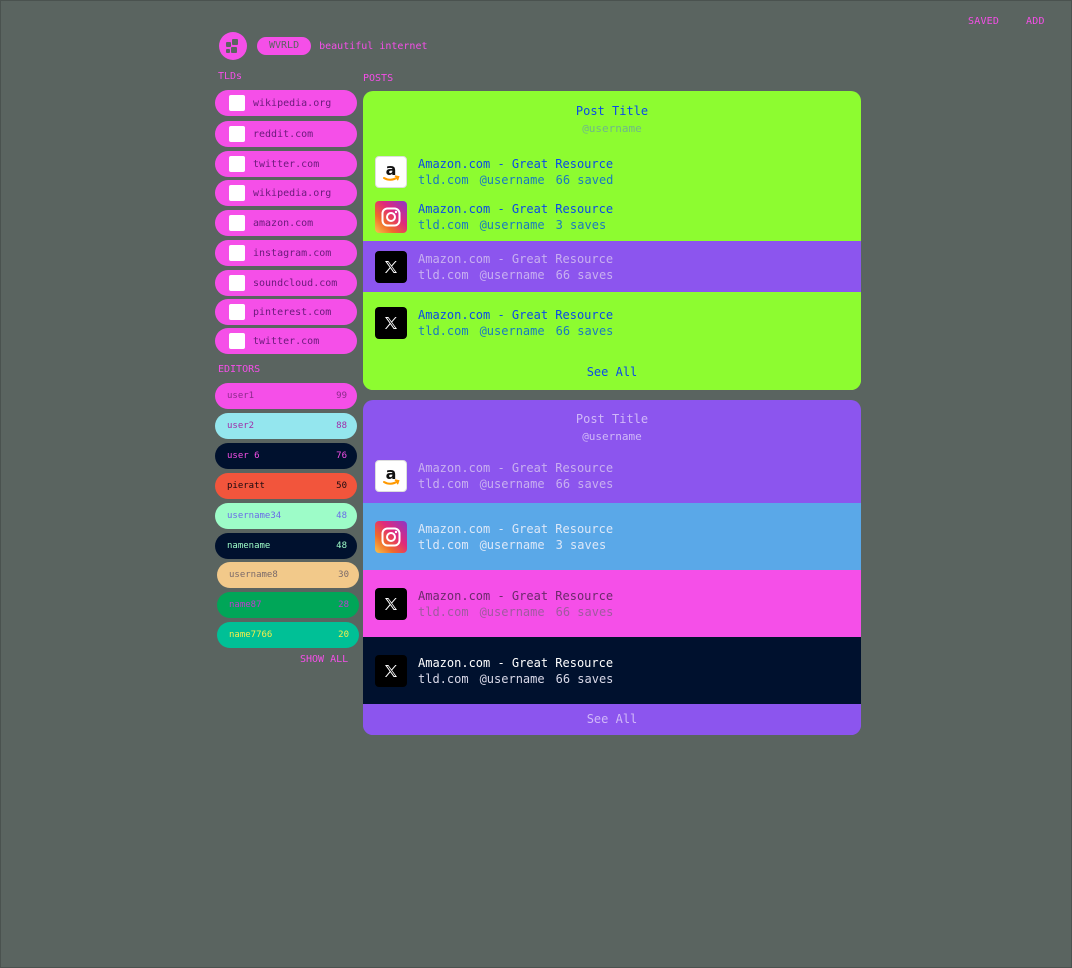 This screenshot has width=1072, height=968. I want to click on tld-label: reddit.com, so click(283, 134).